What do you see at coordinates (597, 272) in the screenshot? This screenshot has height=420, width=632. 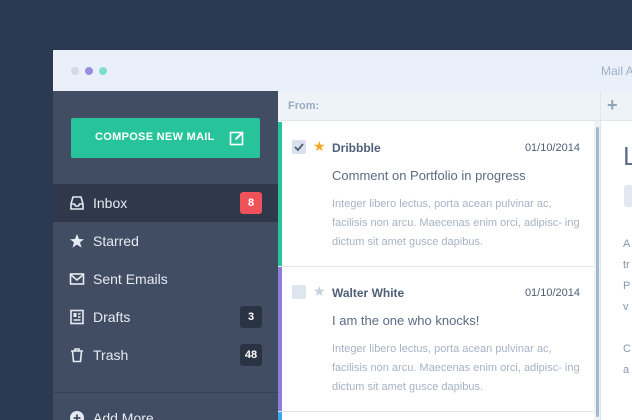 I see `scrollbar-thumb` at bounding box center [597, 272].